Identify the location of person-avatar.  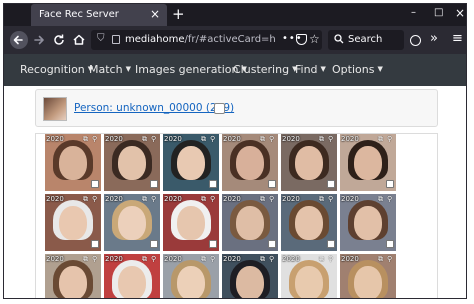
(55, 109).